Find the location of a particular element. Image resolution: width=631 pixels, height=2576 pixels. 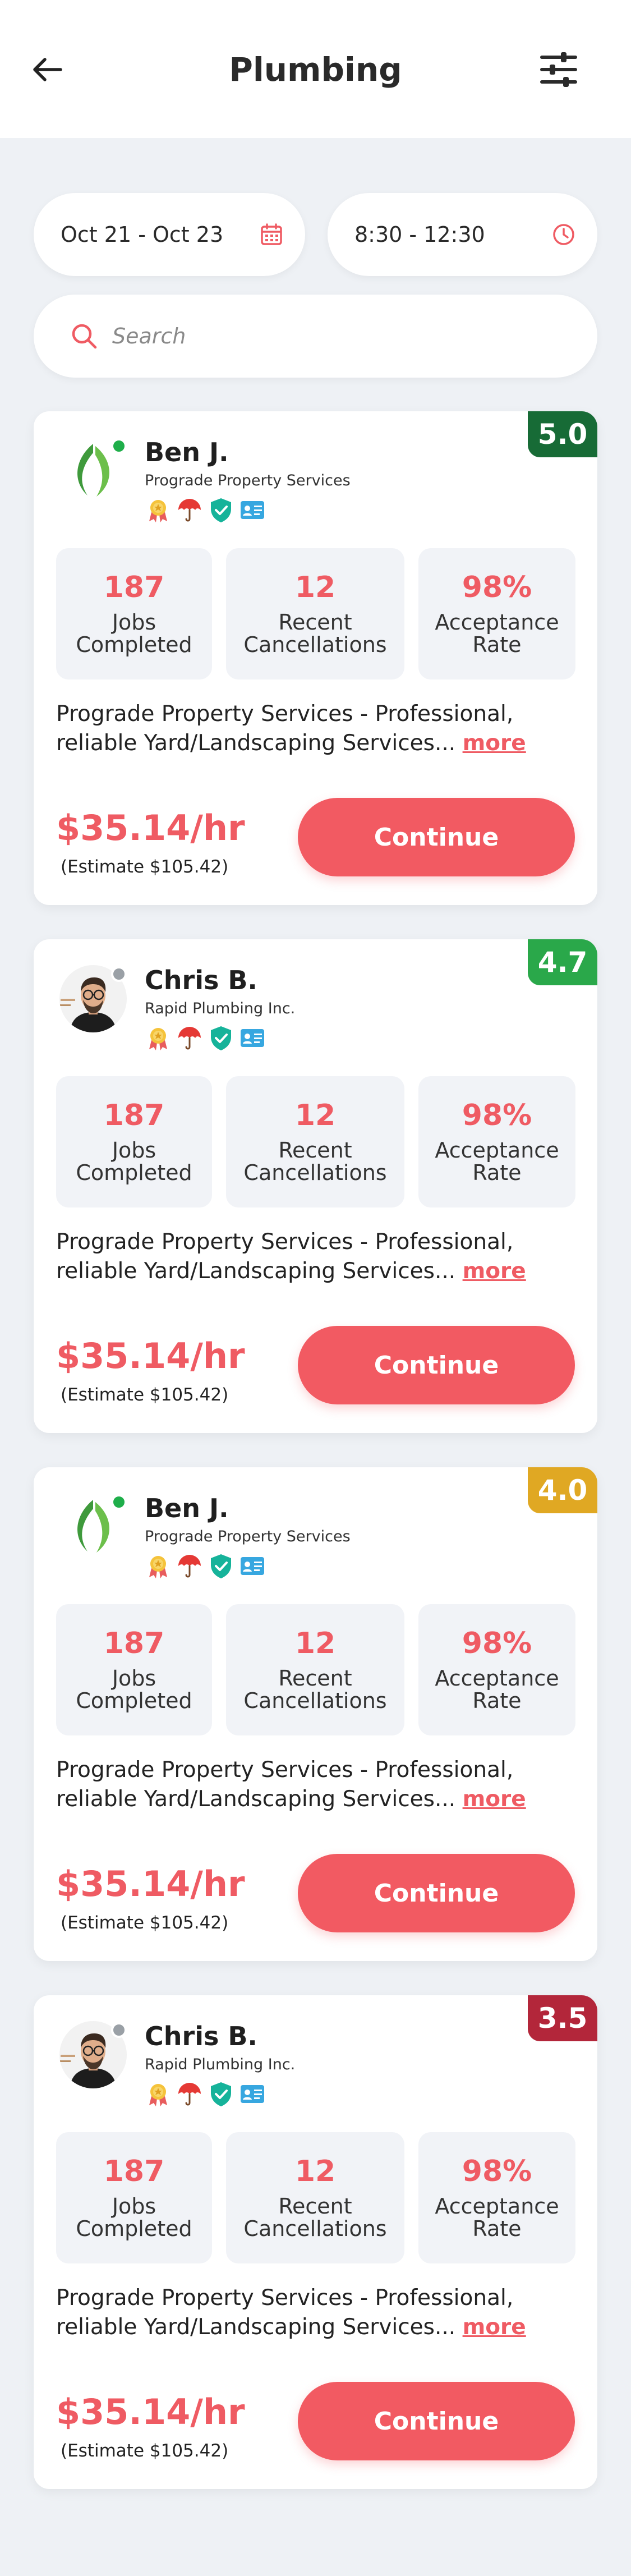

filter-settings-button is located at coordinates (558, 69).